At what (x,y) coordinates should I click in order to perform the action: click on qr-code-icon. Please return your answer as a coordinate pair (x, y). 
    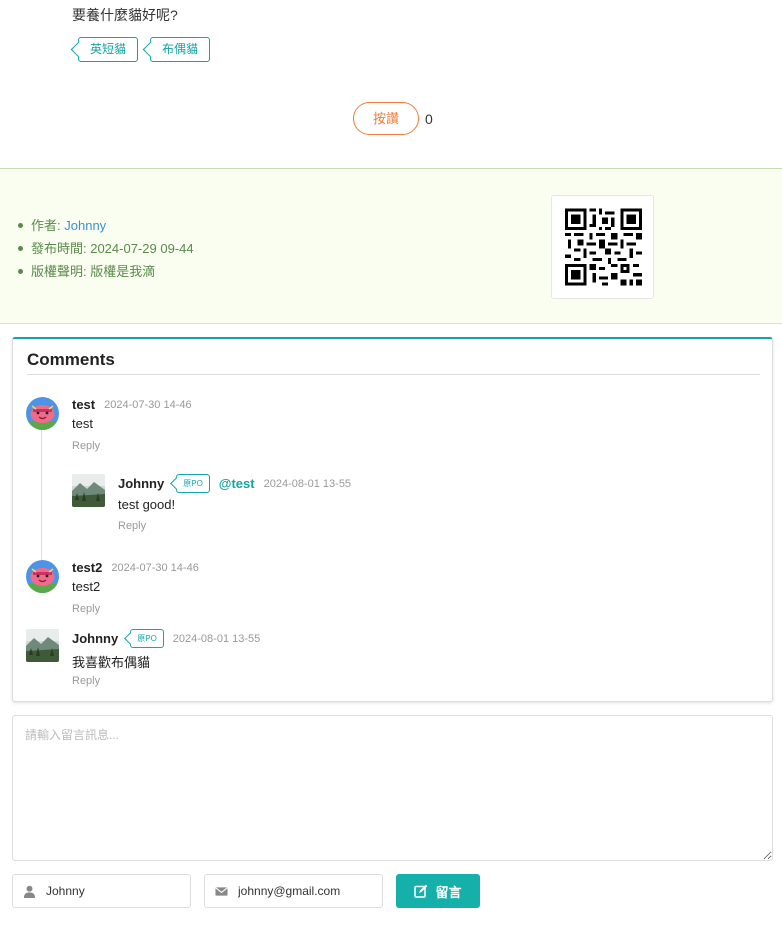
    Looking at the image, I should click on (603, 247).